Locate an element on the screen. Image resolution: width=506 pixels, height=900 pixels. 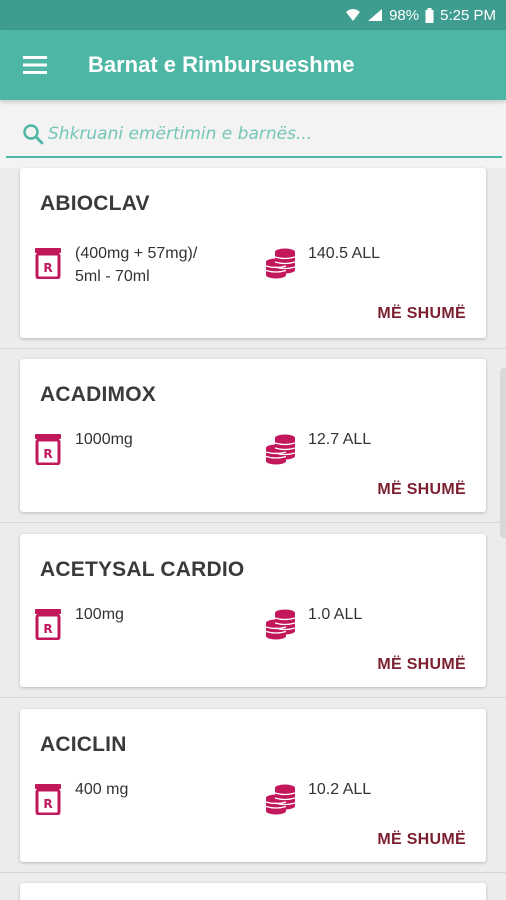
medication-name: ACETYSAL CARDIO is located at coordinates (142, 569).